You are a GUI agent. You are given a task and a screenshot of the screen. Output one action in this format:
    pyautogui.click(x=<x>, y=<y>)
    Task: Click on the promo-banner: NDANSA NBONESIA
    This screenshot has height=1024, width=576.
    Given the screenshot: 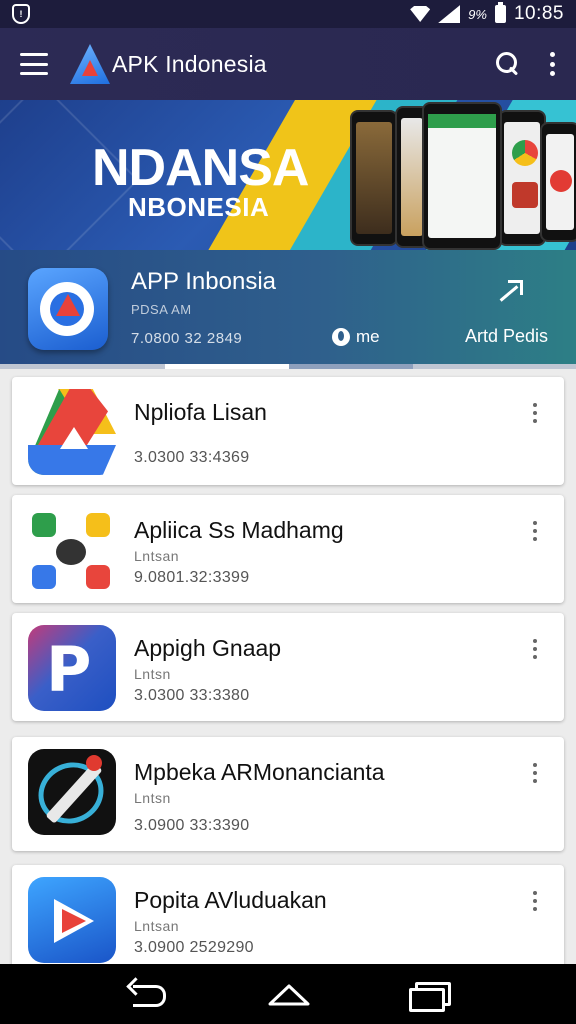 What is the action you would take?
    pyautogui.click(x=288, y=175)
    